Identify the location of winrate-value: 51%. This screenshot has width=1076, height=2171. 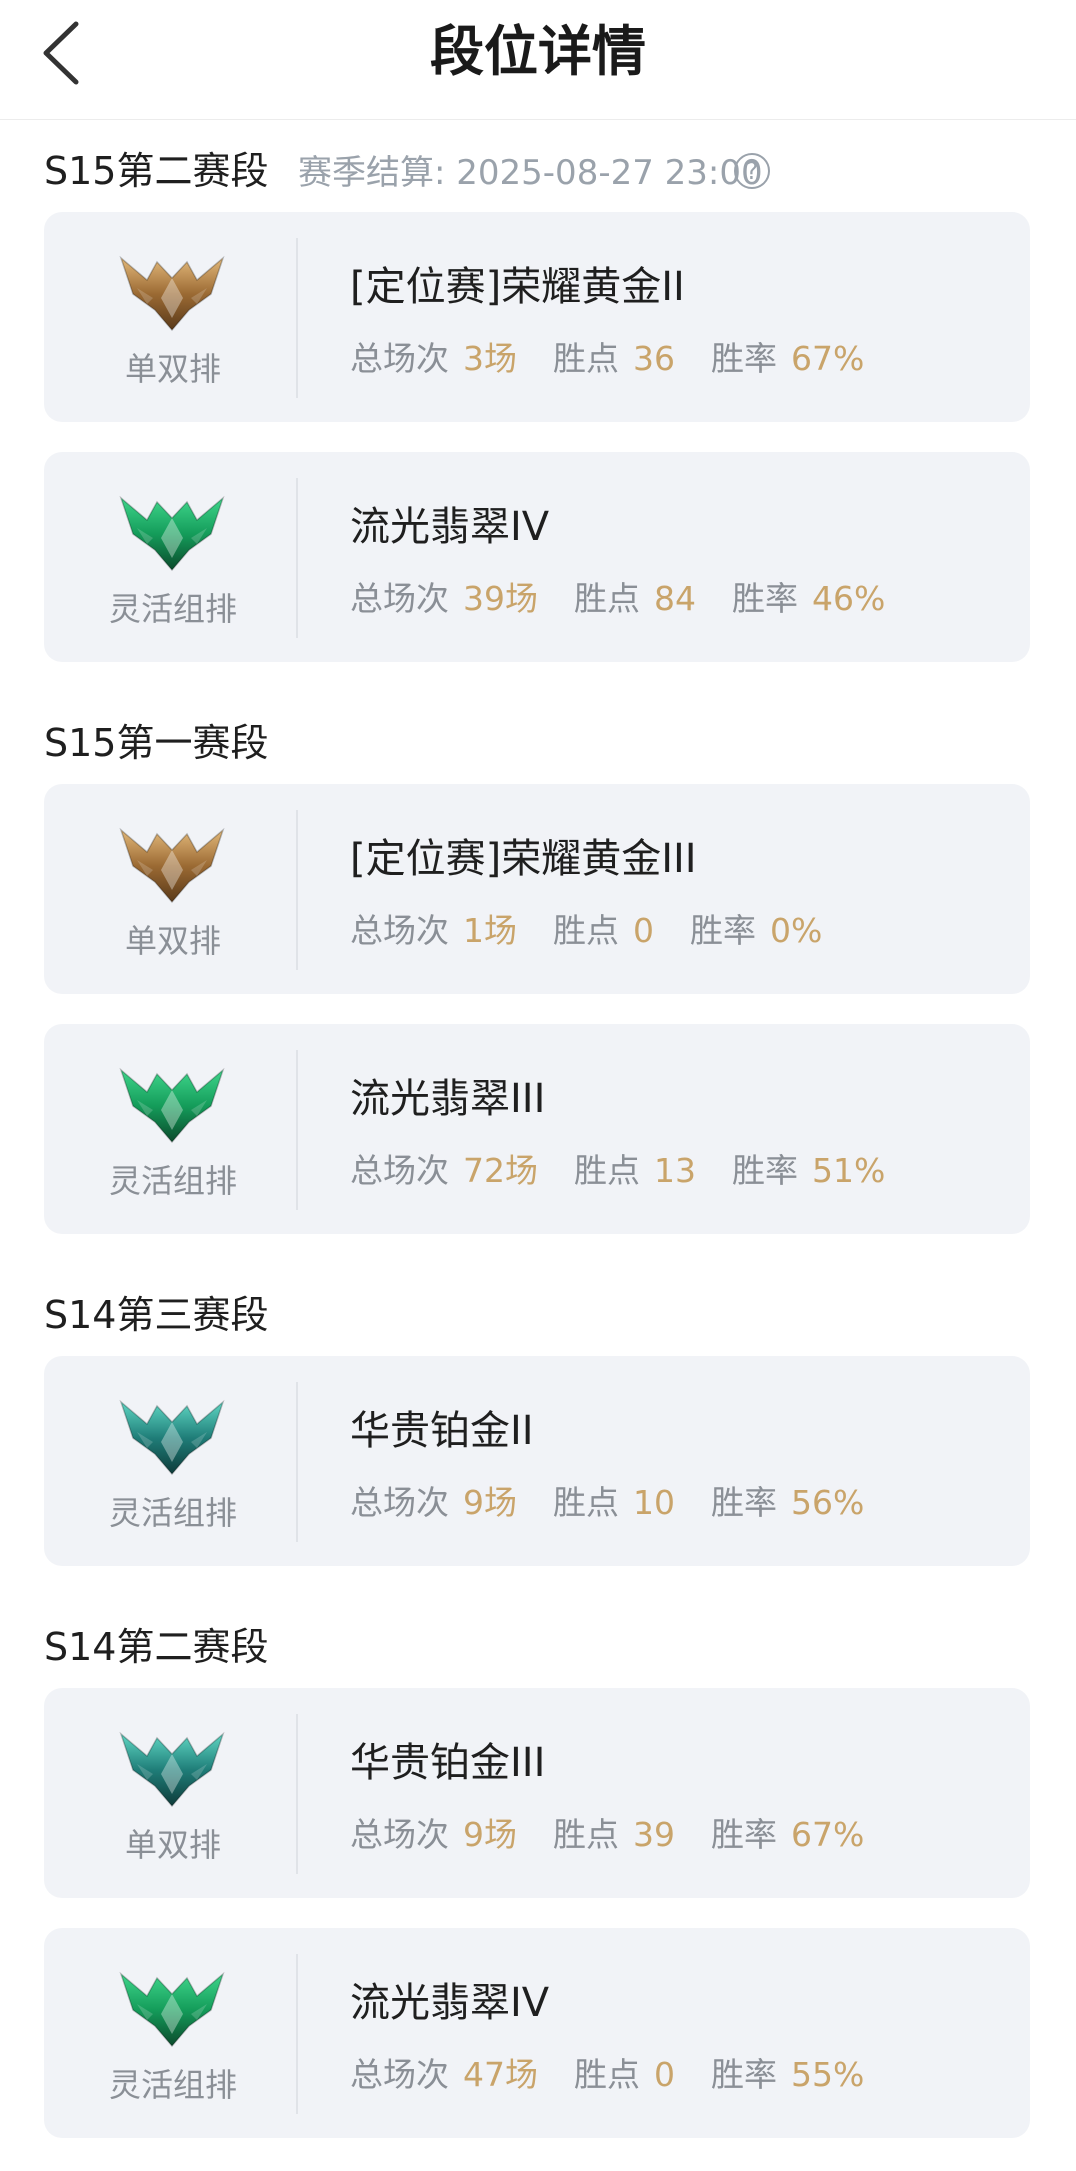
(849, 1170).